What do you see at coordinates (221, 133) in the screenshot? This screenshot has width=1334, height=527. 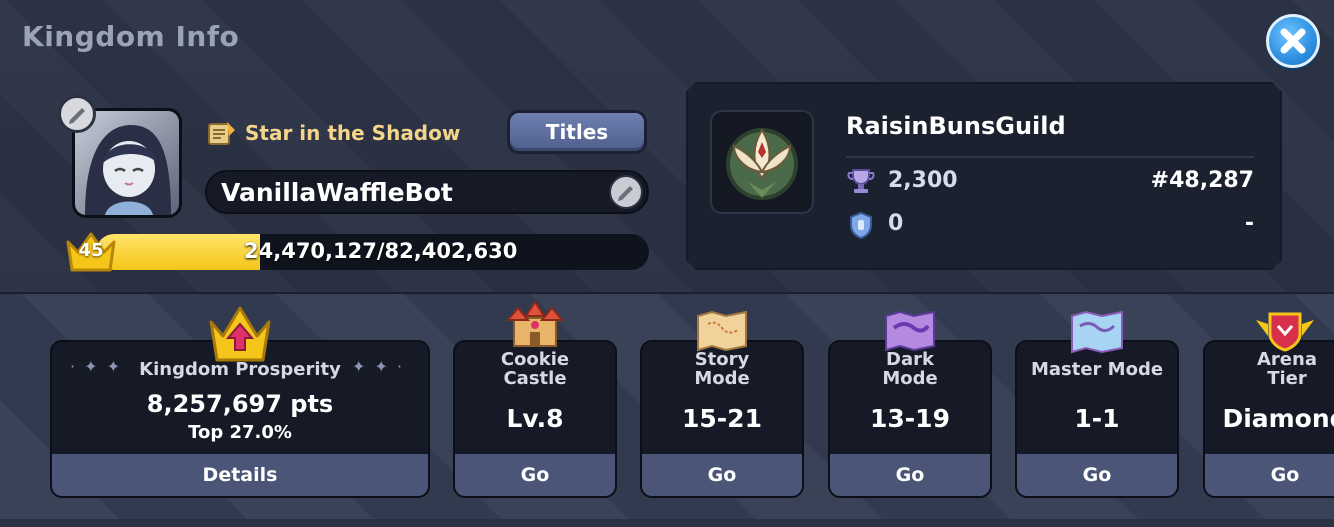 I see `scroll-icon` at bounding box center [221, 133].